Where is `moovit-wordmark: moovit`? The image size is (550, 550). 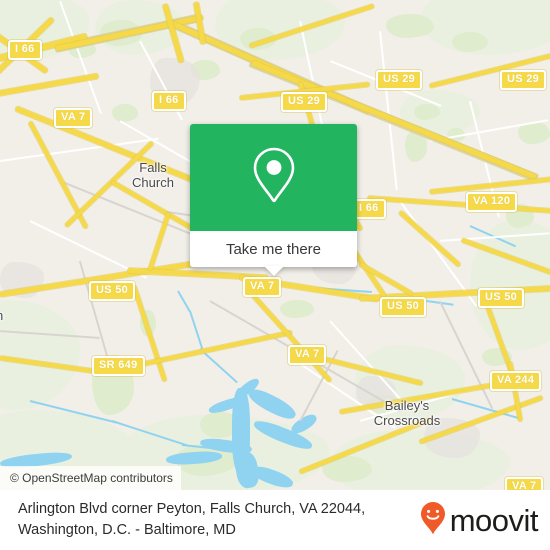
moovit-wordmark: moovit is located at coordinates (494, 520).